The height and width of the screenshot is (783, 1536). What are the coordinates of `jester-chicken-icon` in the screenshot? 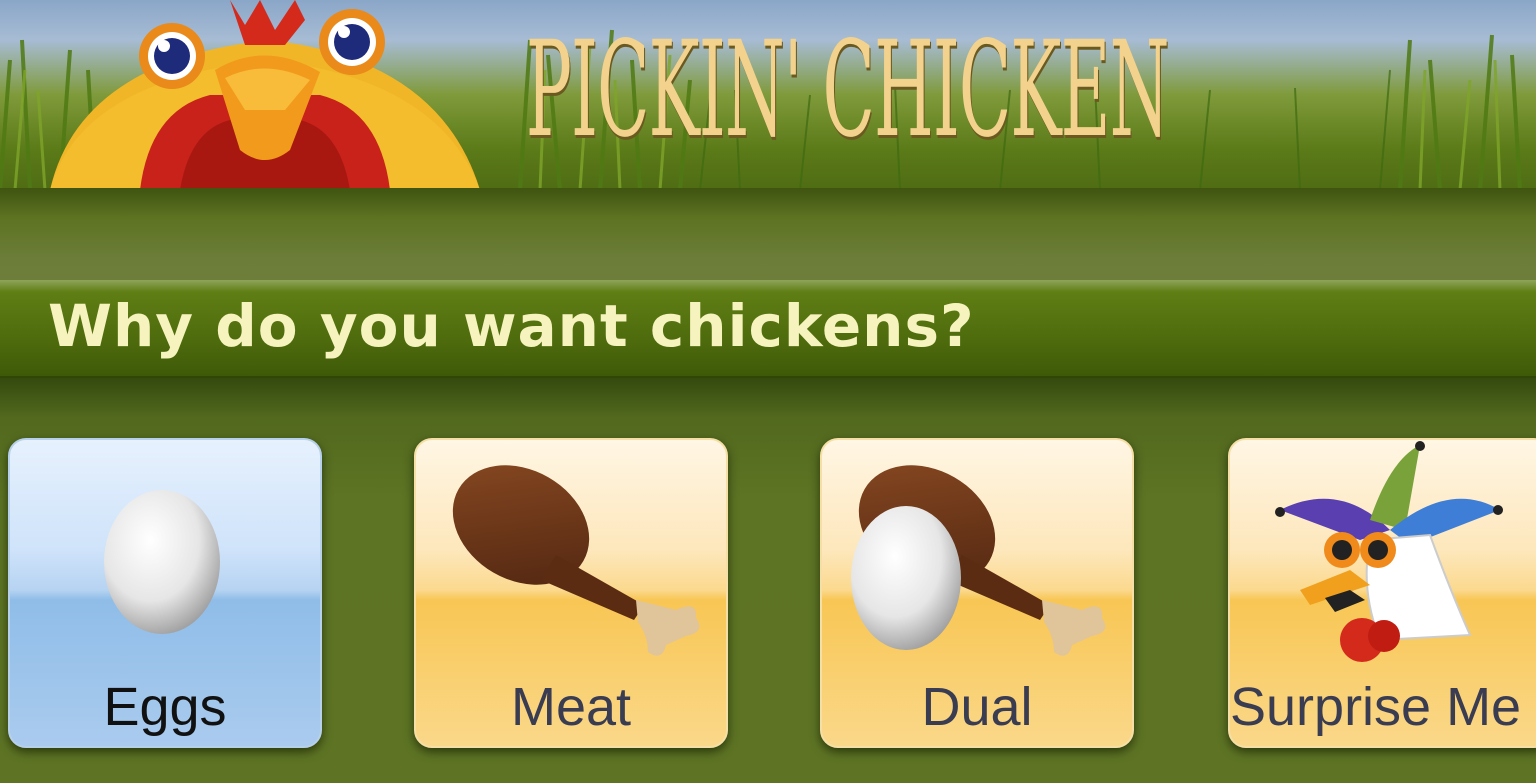 It's located at (1389, 551).